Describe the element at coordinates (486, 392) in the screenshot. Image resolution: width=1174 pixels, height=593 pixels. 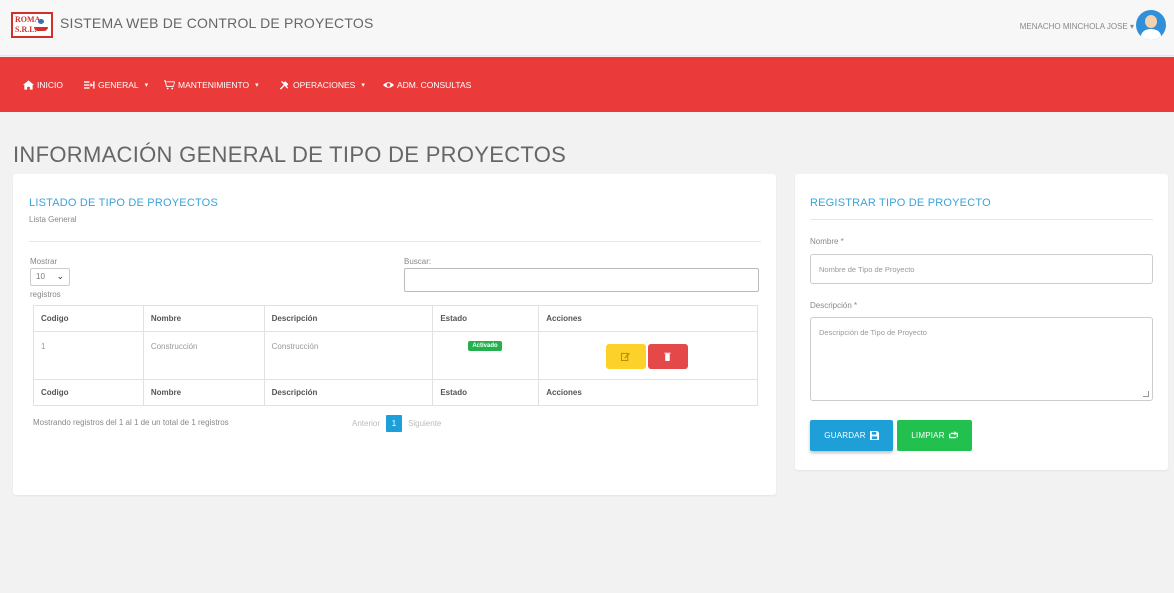
I see `foot-estado: Estado` at that location.